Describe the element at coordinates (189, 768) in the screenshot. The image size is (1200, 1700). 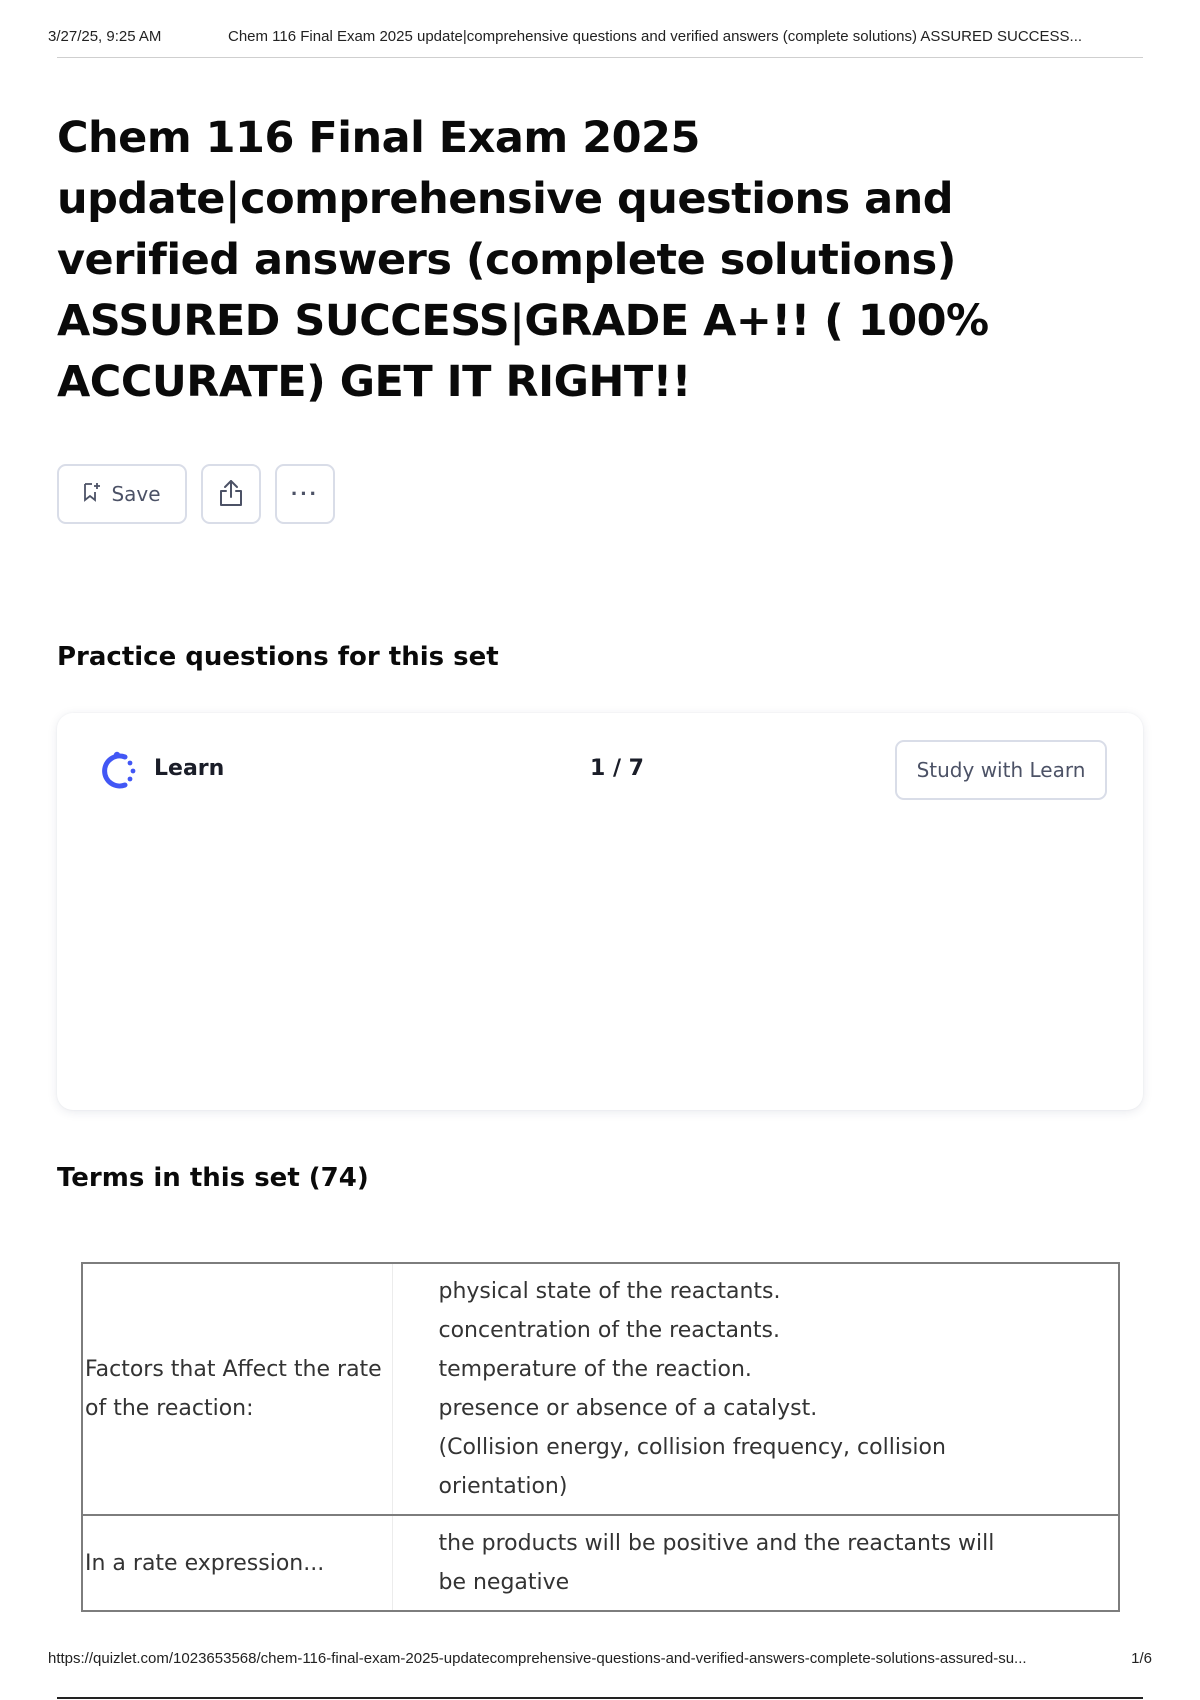
I see `learn-mode-label: Learn` at that location.